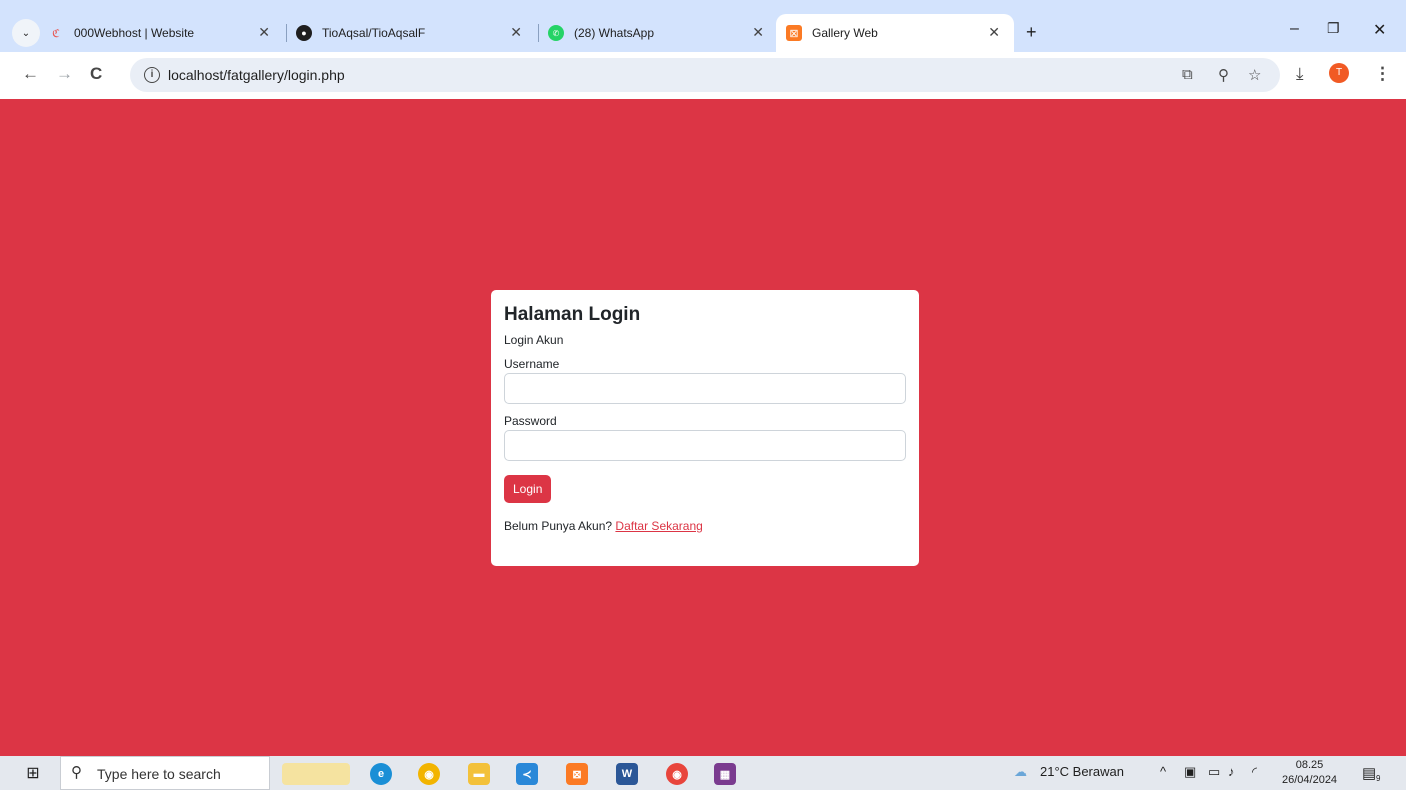 This screenshot has height=790, width=1406. Describe the element at coordinates (1187, 74) in the screenshot. I see `translate-icon: ⧉` at that location.